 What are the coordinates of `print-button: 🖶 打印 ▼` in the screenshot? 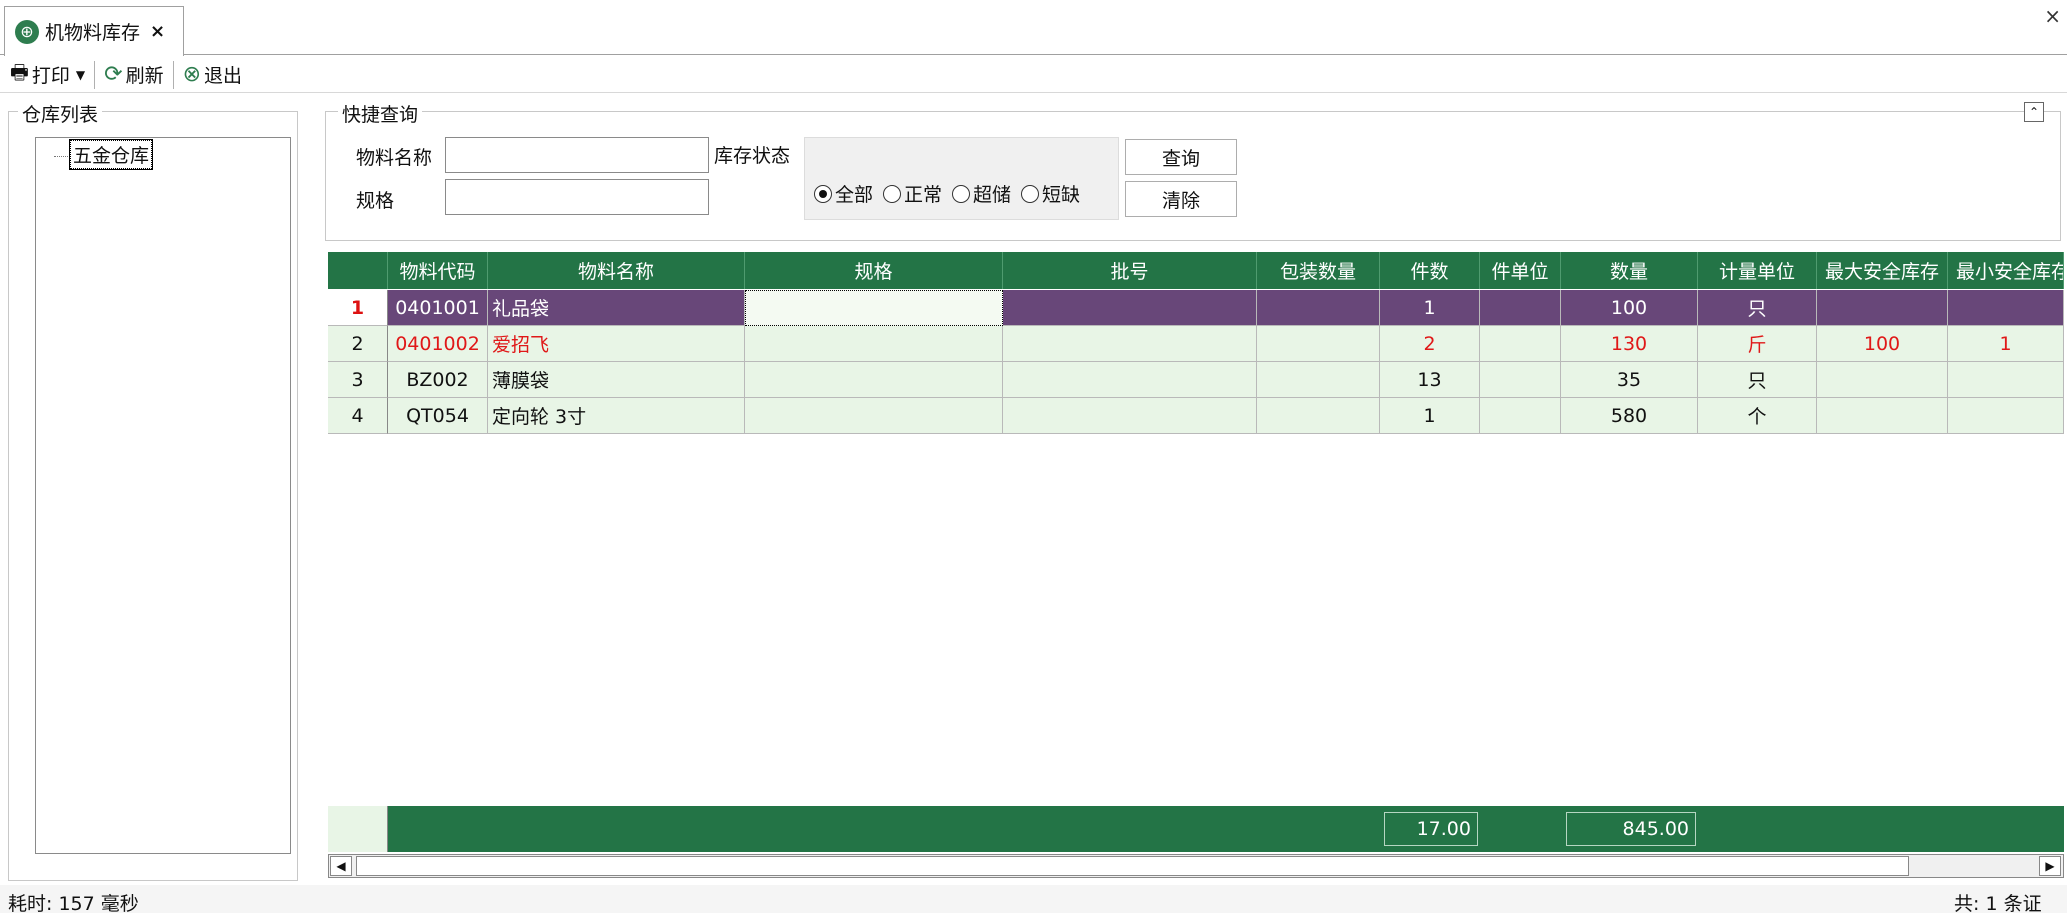 It's located at (47, 75).